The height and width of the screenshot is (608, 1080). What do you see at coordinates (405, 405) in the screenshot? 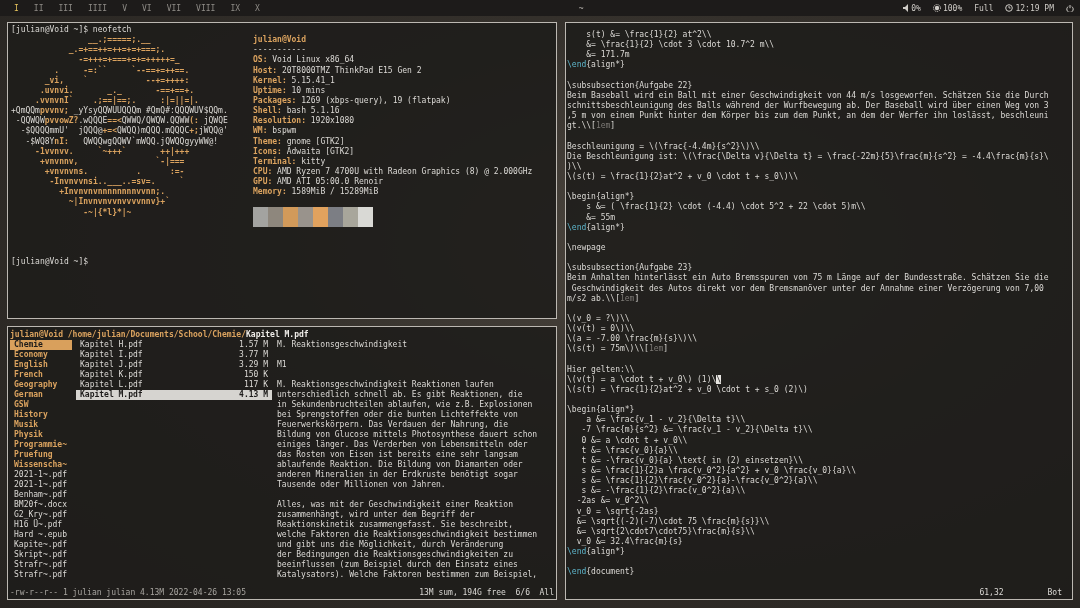
I see `preview-line: in Sekundenbruchteilen ablaufen, wie z.B. Explosionen` at bounding box center [405, 405].